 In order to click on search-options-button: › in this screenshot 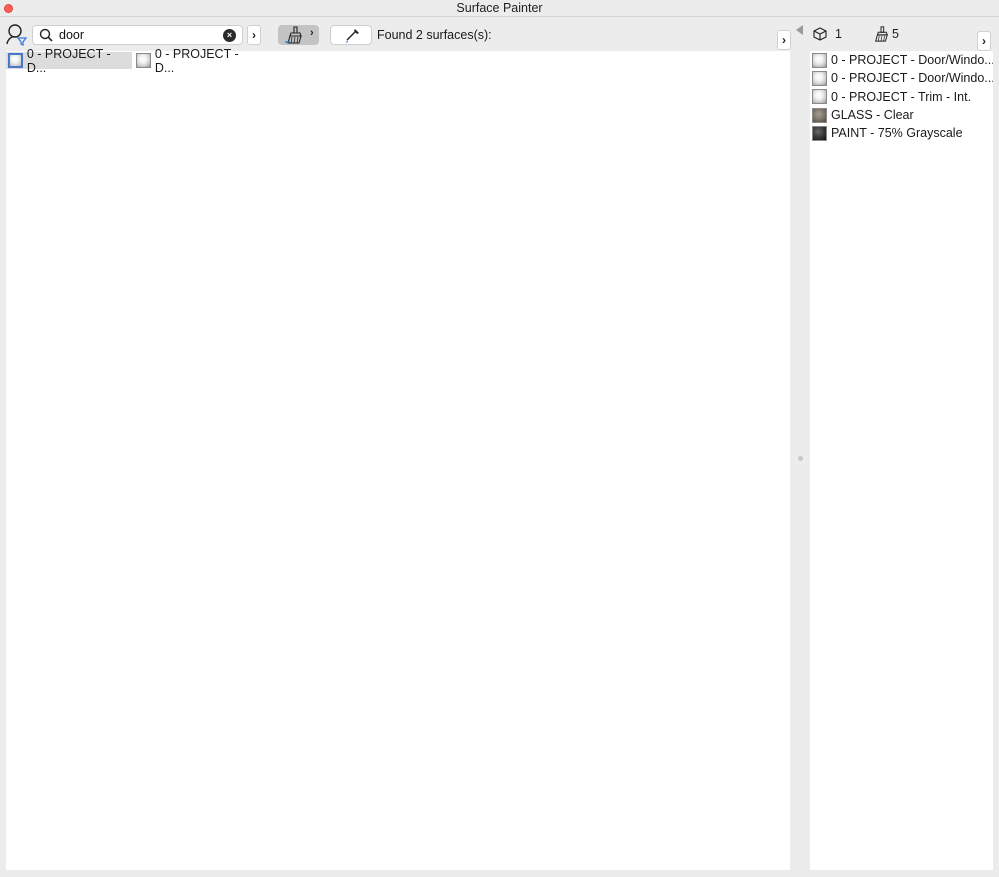, I will do `click(254, 35)`.